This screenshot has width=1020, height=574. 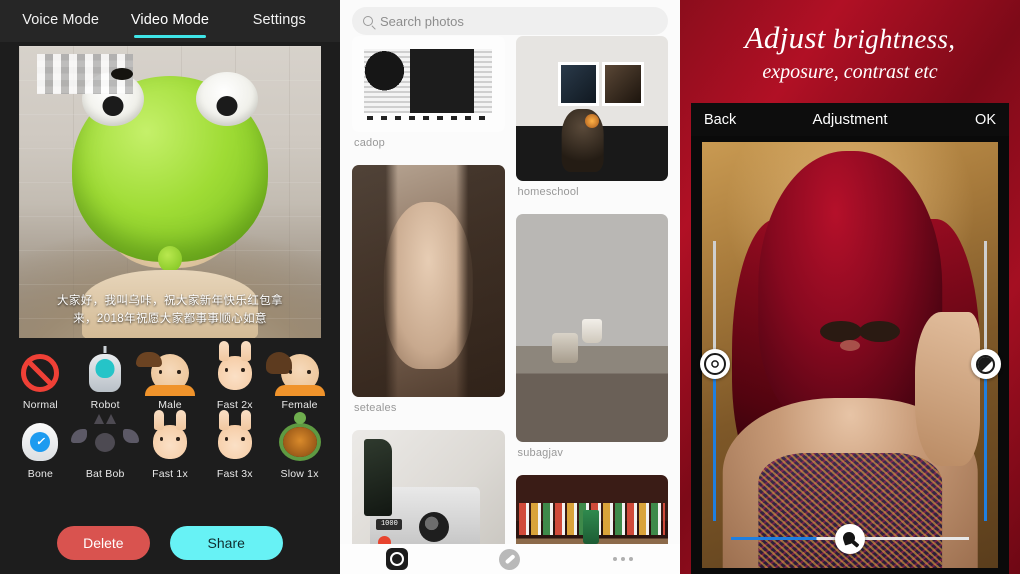 What do you see at coordinates (295, 374) in the screenshot?
I see `female-face-icon` at bounding box center [295, 374].